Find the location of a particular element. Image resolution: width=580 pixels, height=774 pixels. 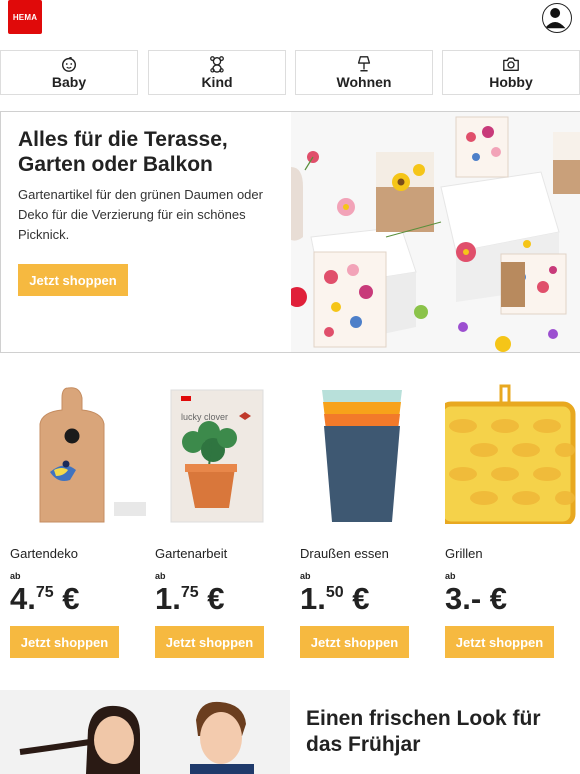

category-label: Baby is located at coordinates (69, 82).